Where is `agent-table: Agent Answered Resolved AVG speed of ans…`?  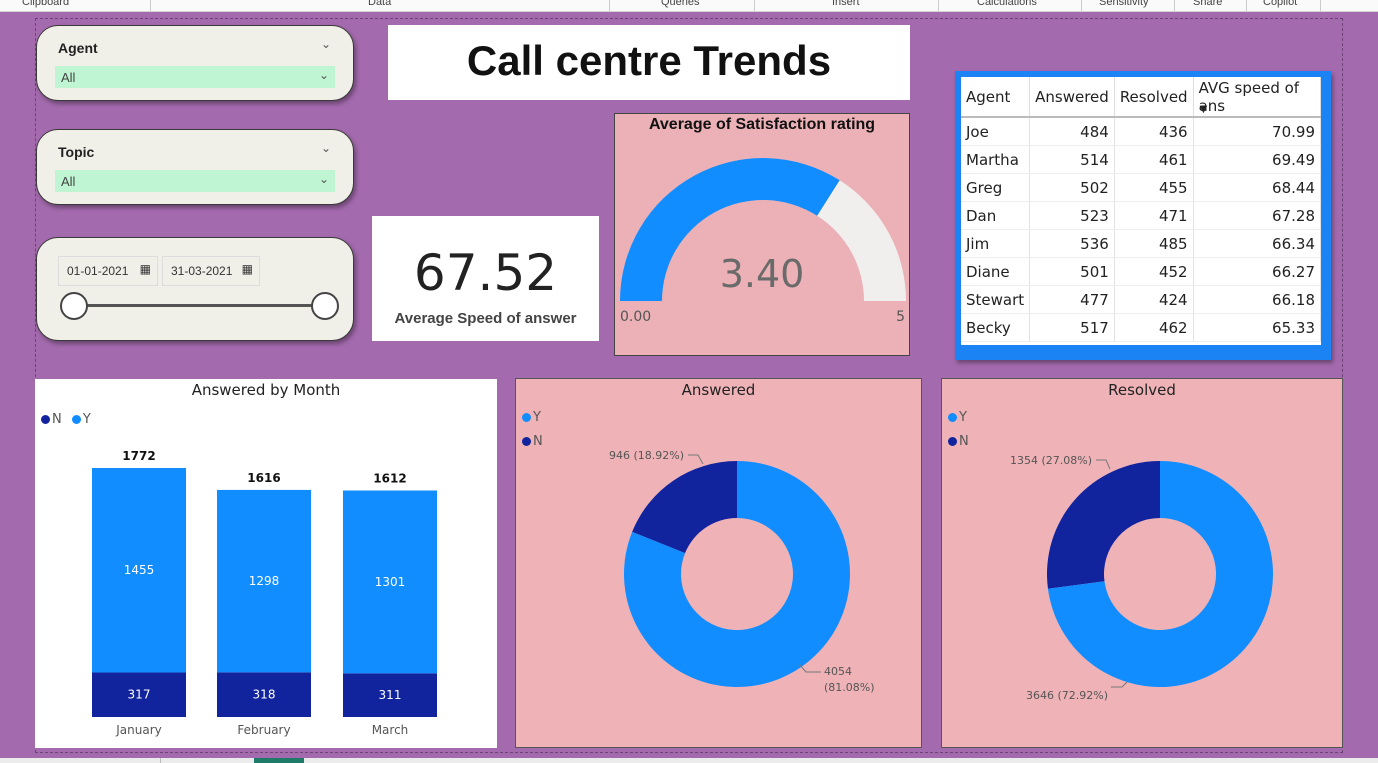 agent-table: Agent Answered Resolved AVG speed of ans… is located at coordinates (1141, 209).